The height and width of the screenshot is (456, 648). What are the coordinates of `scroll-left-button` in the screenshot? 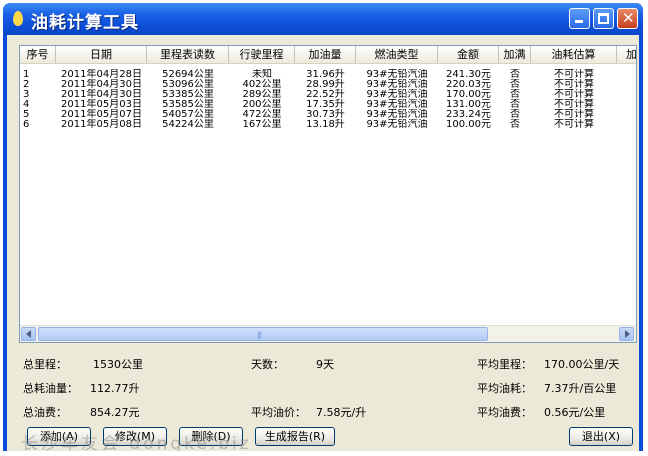 It's located at (28, 334).